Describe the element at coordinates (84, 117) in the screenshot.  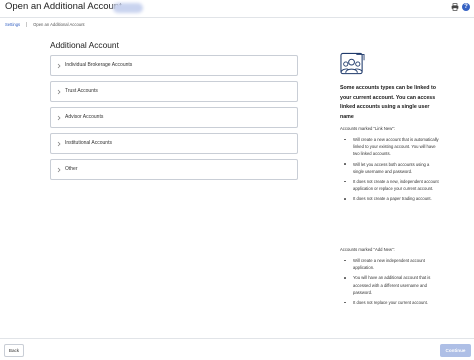
I see `accordion-label: Advisor Accounts` at that location.